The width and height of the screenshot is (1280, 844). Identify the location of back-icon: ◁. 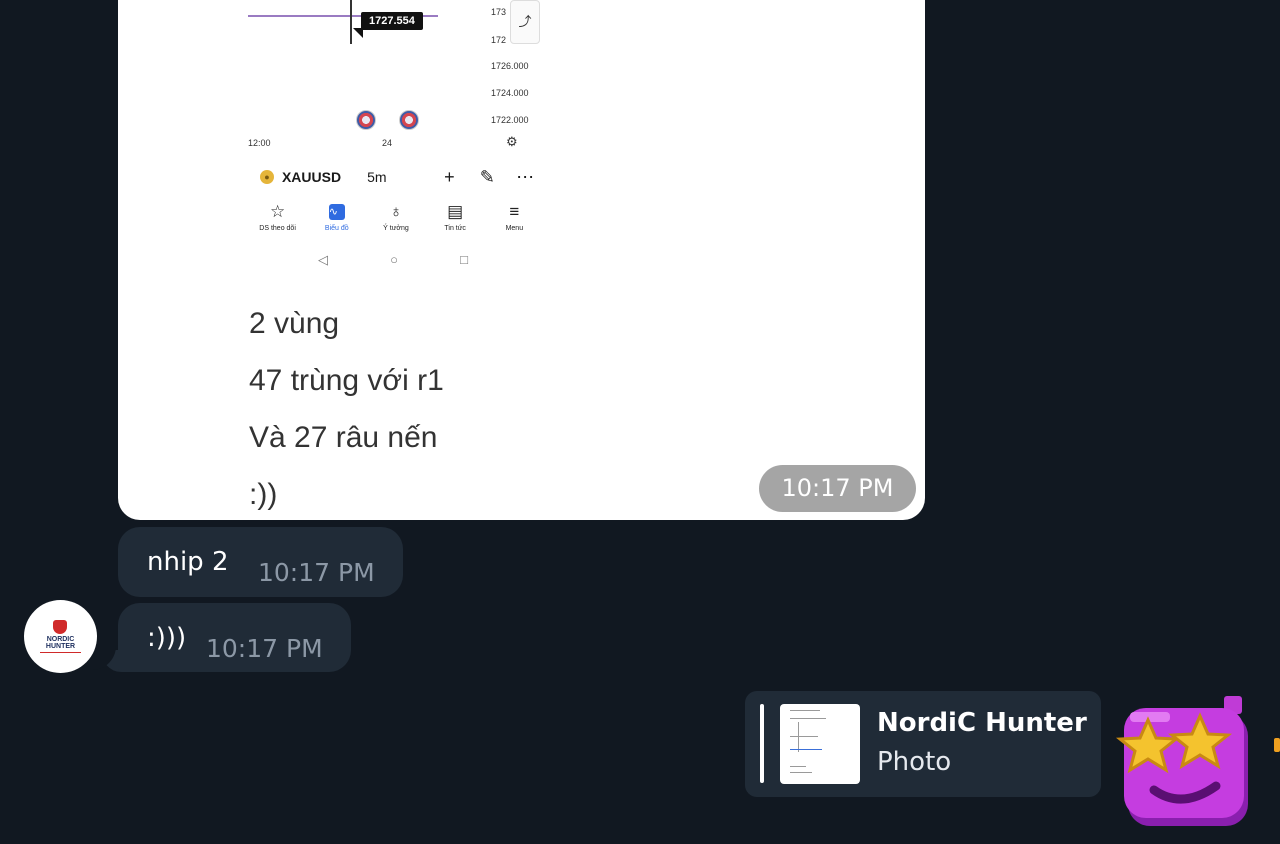
(323, 259).